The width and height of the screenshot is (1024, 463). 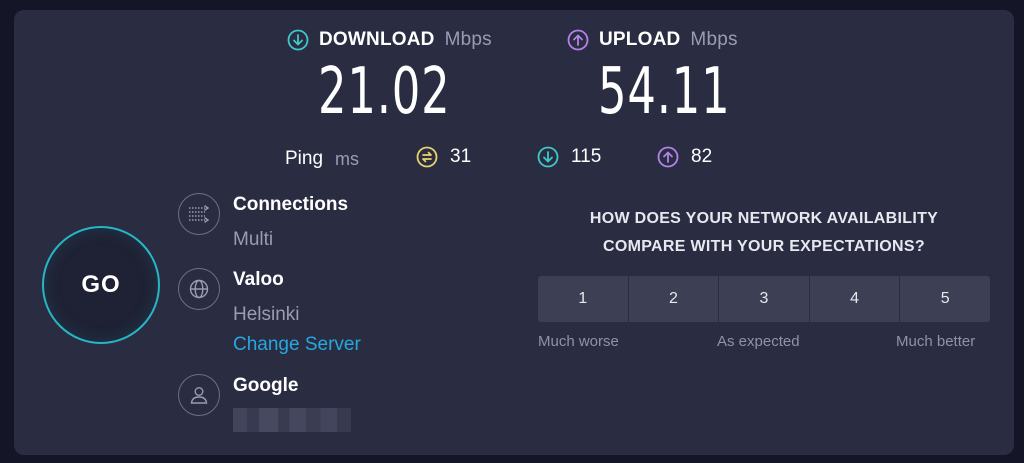 I want to click on ping-idle-value: 31, so click(x=461, y=156).